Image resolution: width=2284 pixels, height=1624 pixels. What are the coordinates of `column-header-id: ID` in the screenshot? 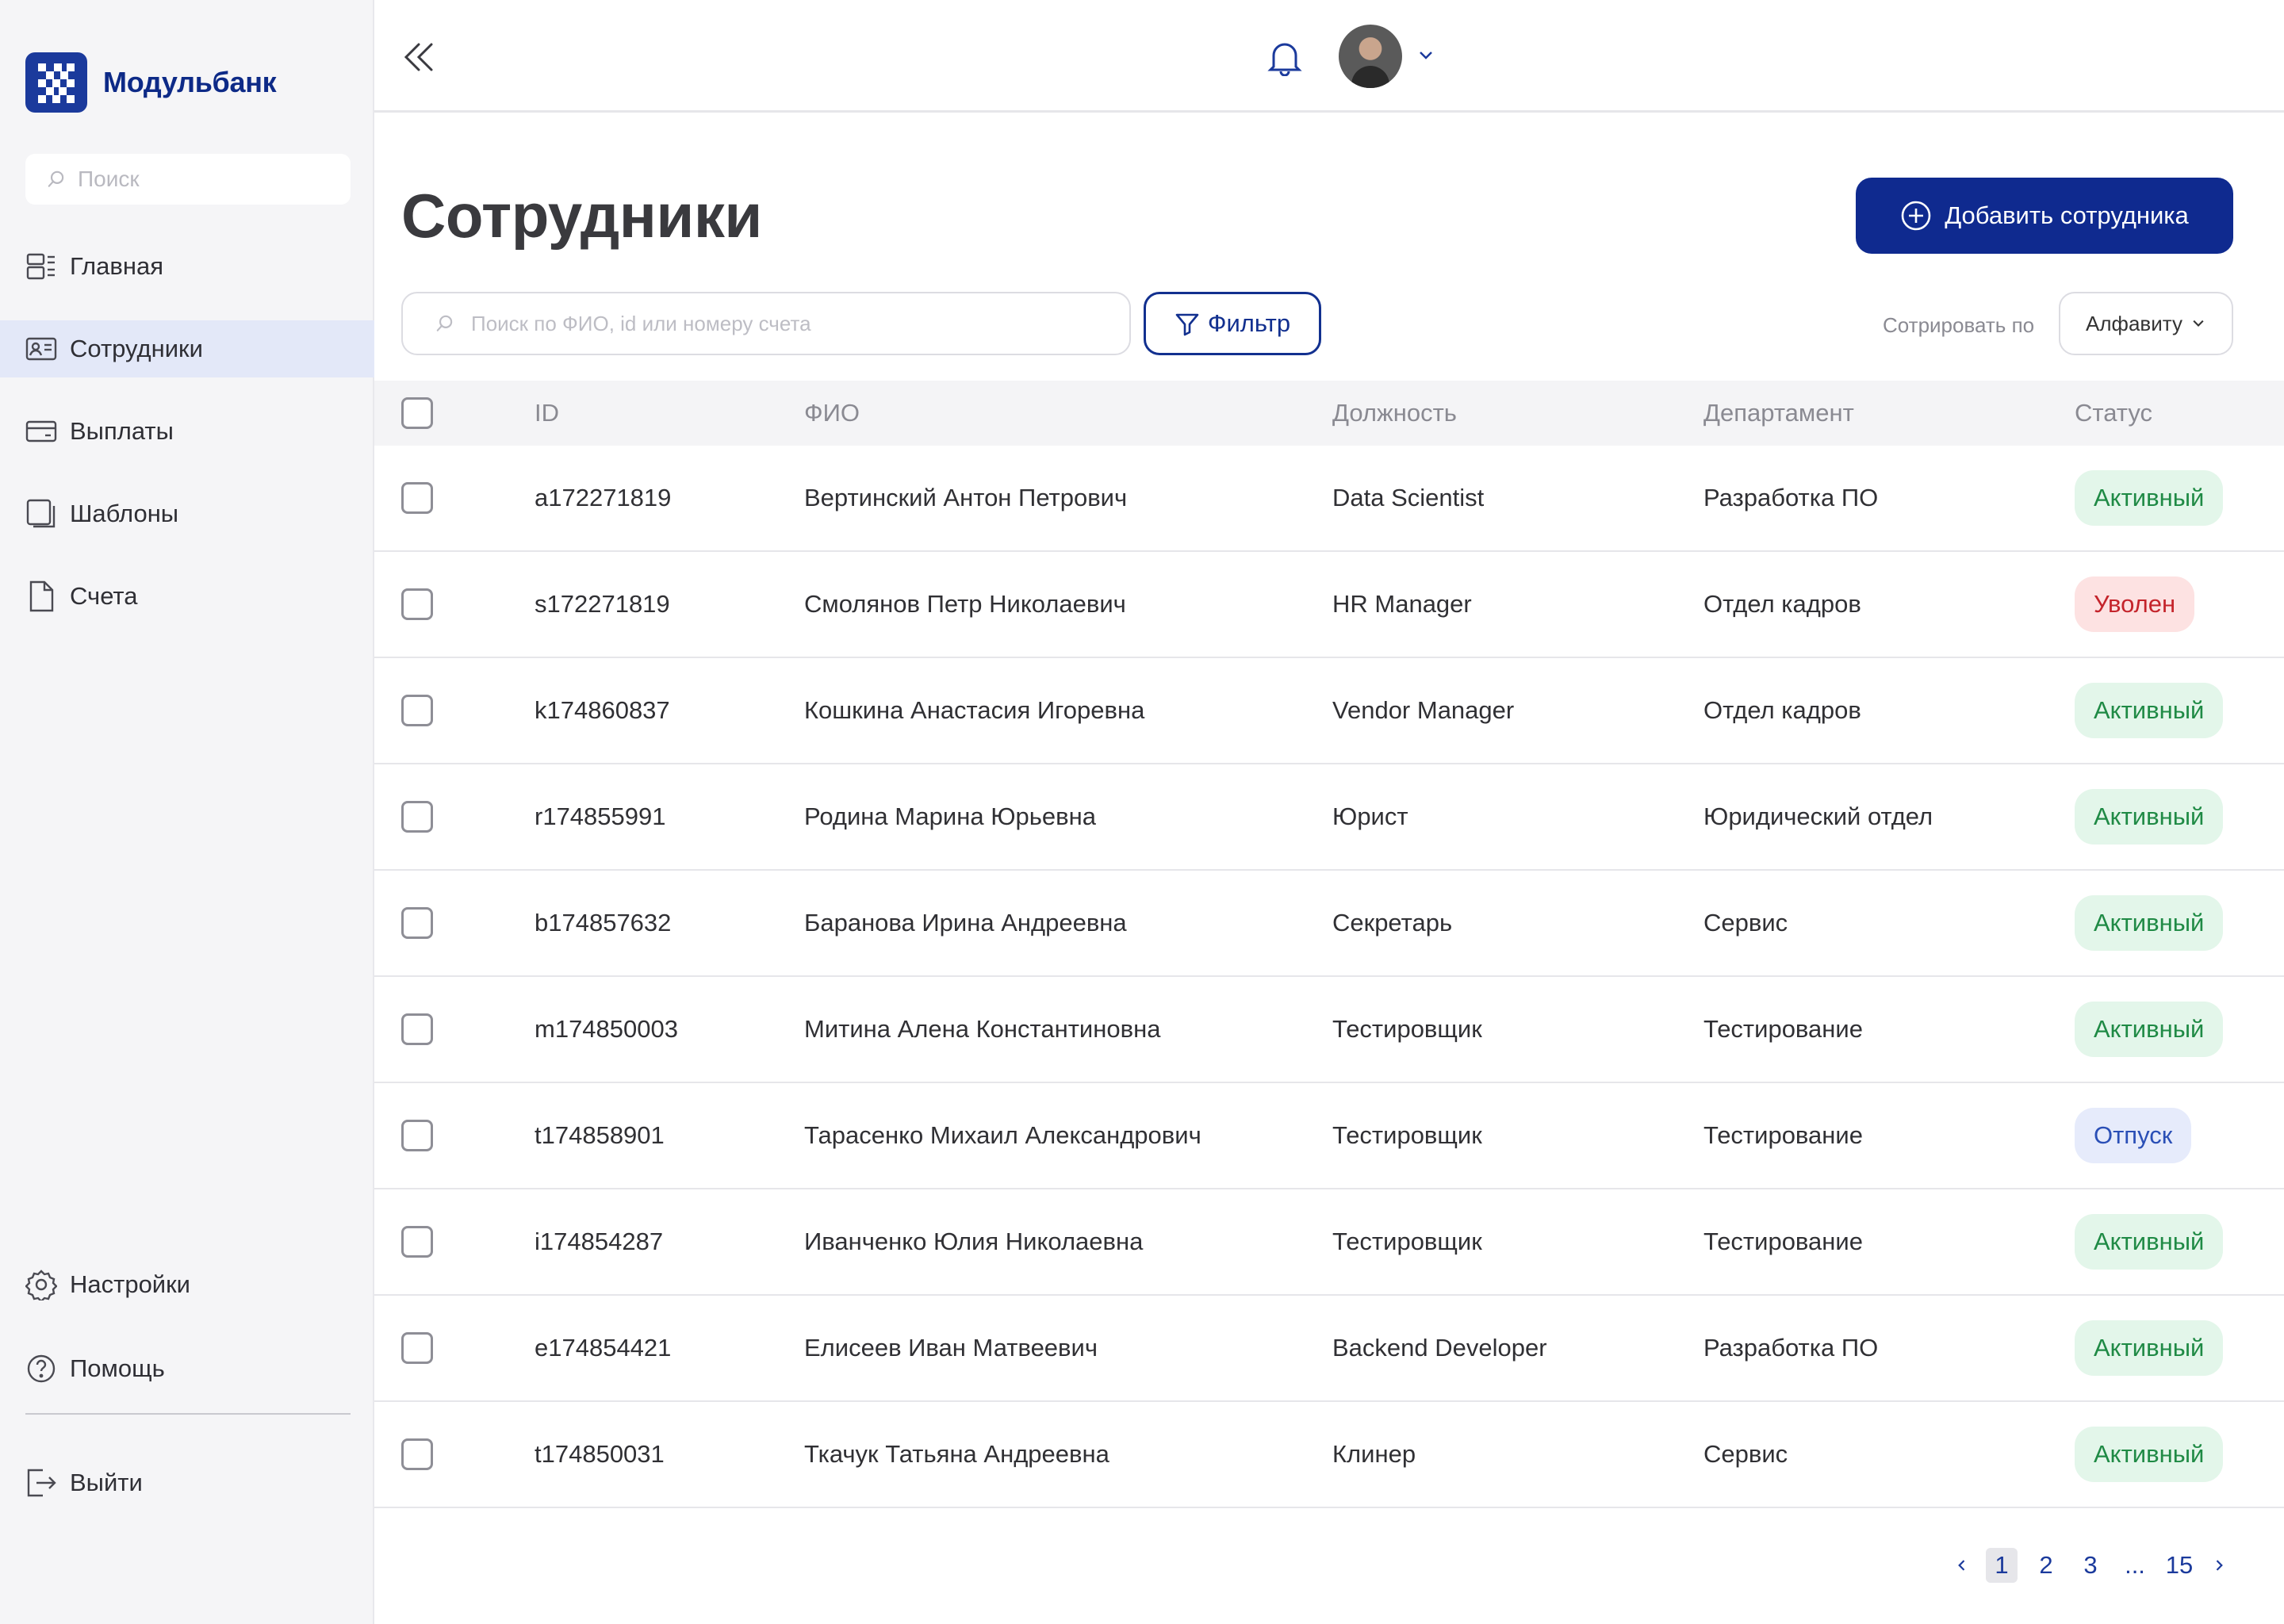 It's located at (547, 413).